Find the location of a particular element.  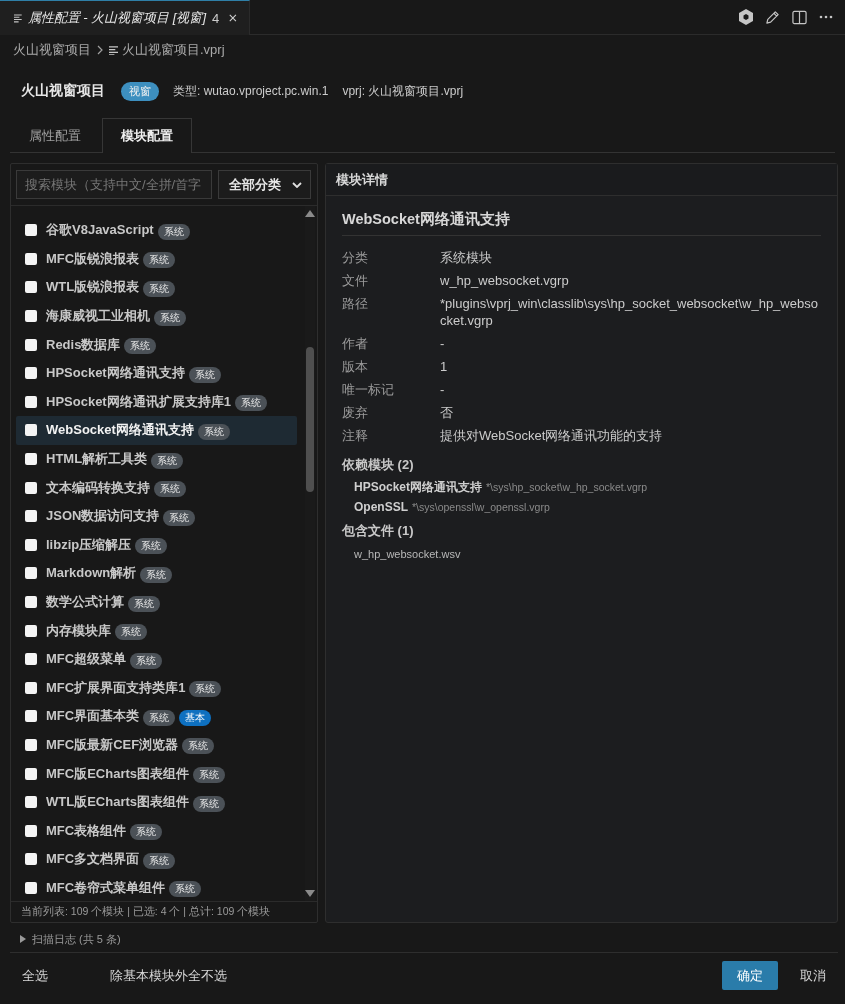

field-value: 否 is located at coordinates (447, 413).